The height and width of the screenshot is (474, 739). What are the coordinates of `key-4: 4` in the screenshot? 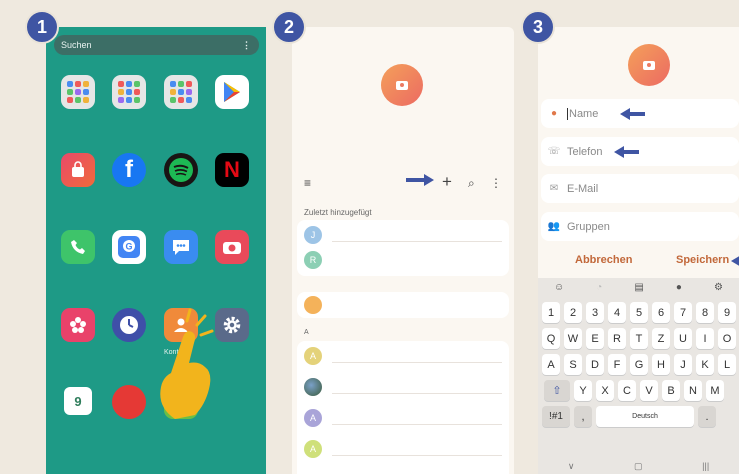 It's located at (617, 312).